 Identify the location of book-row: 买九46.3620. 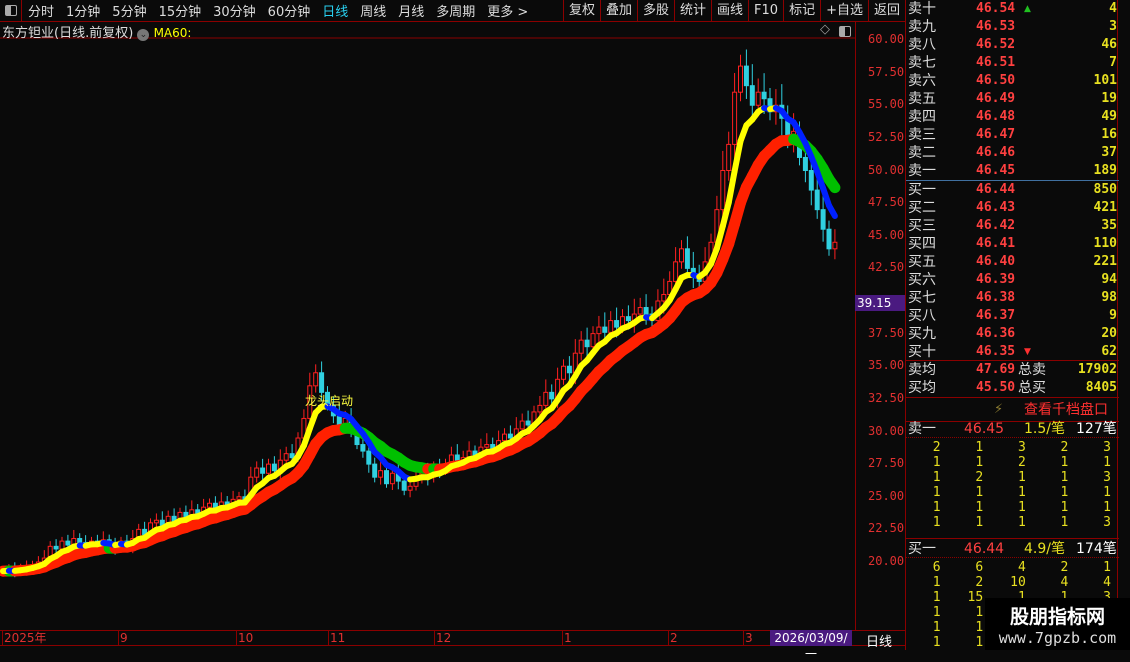
(1012, 334).